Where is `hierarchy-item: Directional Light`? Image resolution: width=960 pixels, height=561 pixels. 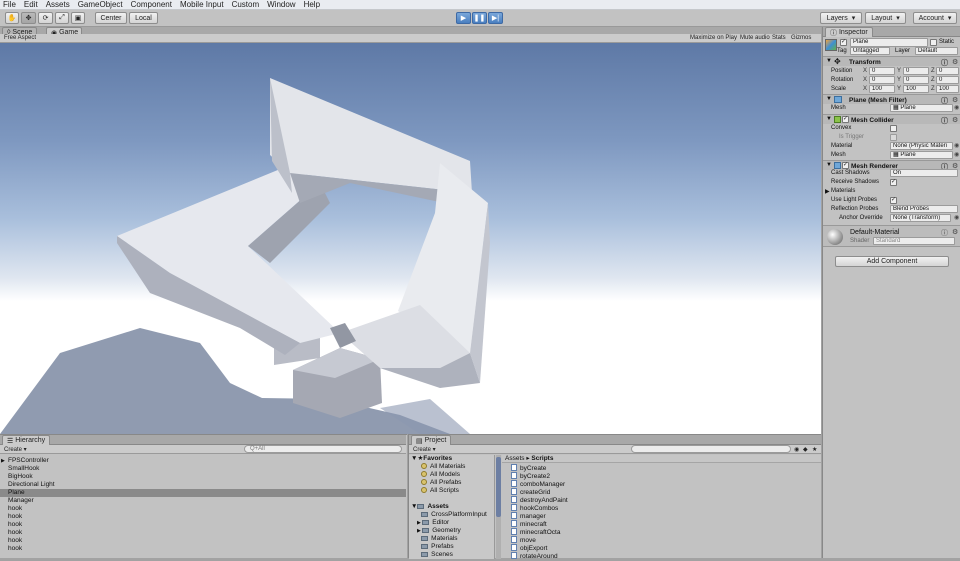 hierarchy-item: Directional Light is located at coordinates (203, 485).